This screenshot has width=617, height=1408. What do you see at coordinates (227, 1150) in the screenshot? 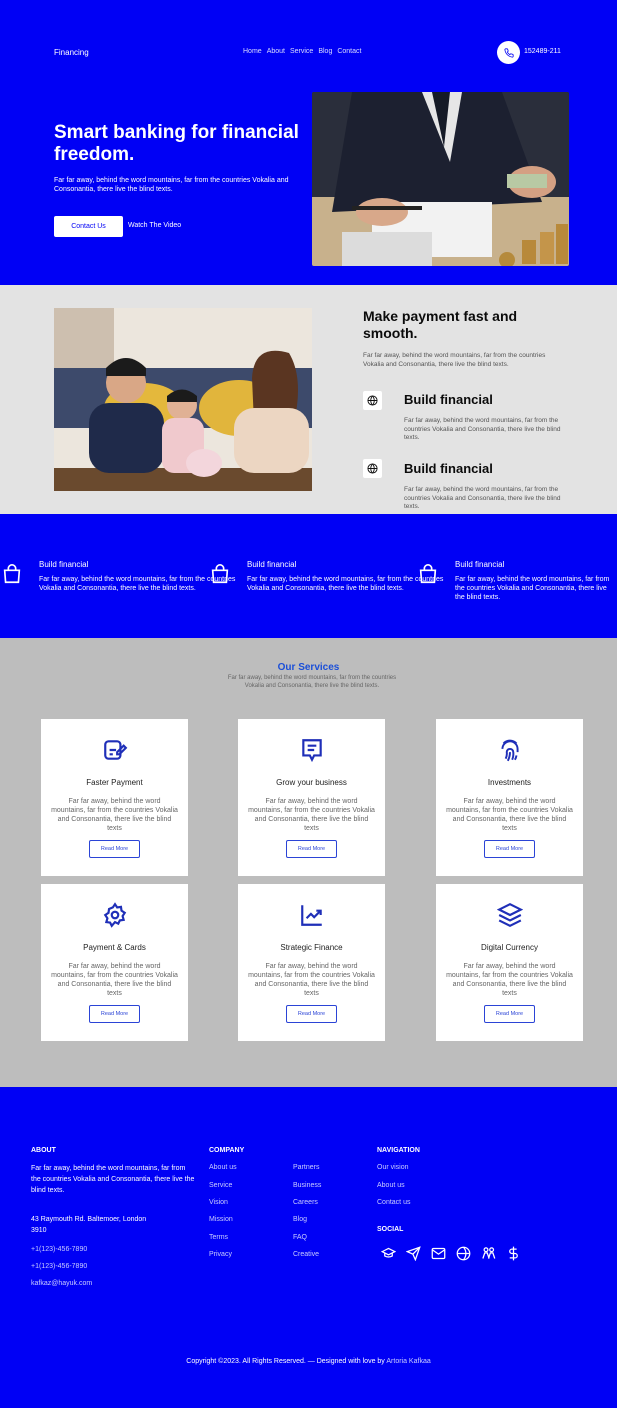
I see `footer-company-heading: COMPANY` at bounding box center [227, 1150].